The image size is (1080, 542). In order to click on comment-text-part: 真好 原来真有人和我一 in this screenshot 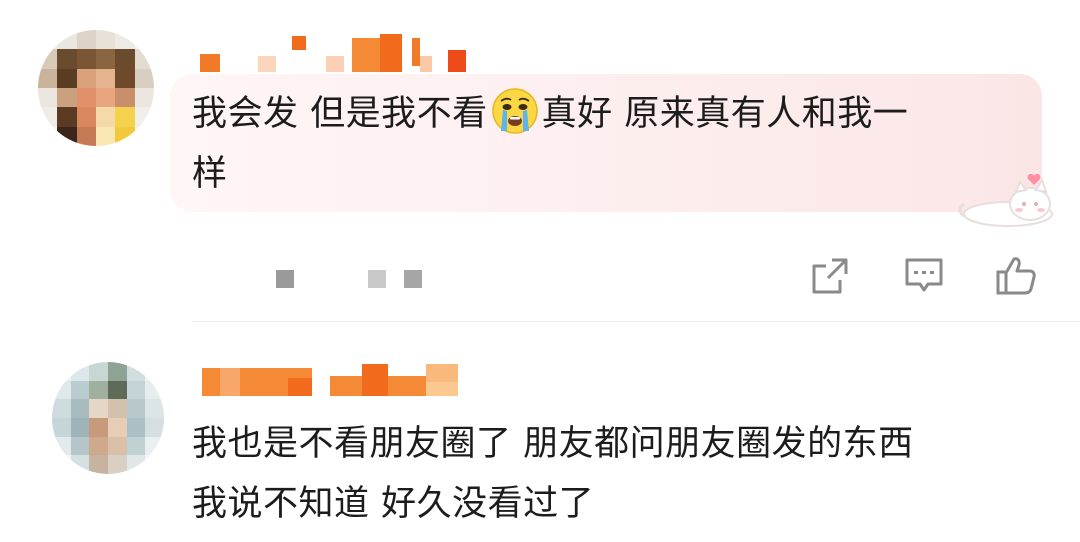, I will do `click(725, 114)`.